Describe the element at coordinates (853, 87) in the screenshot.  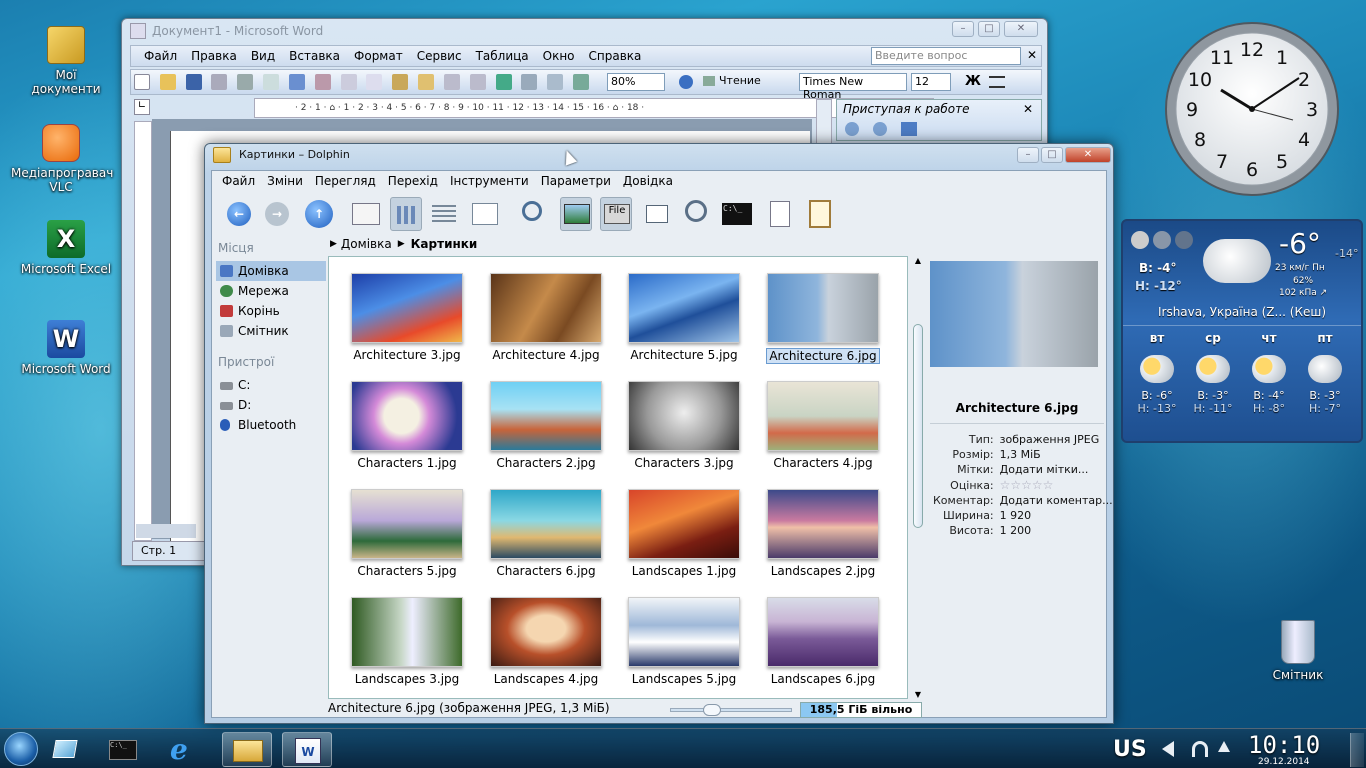
I see `font-select: Times New Roman` at that location.